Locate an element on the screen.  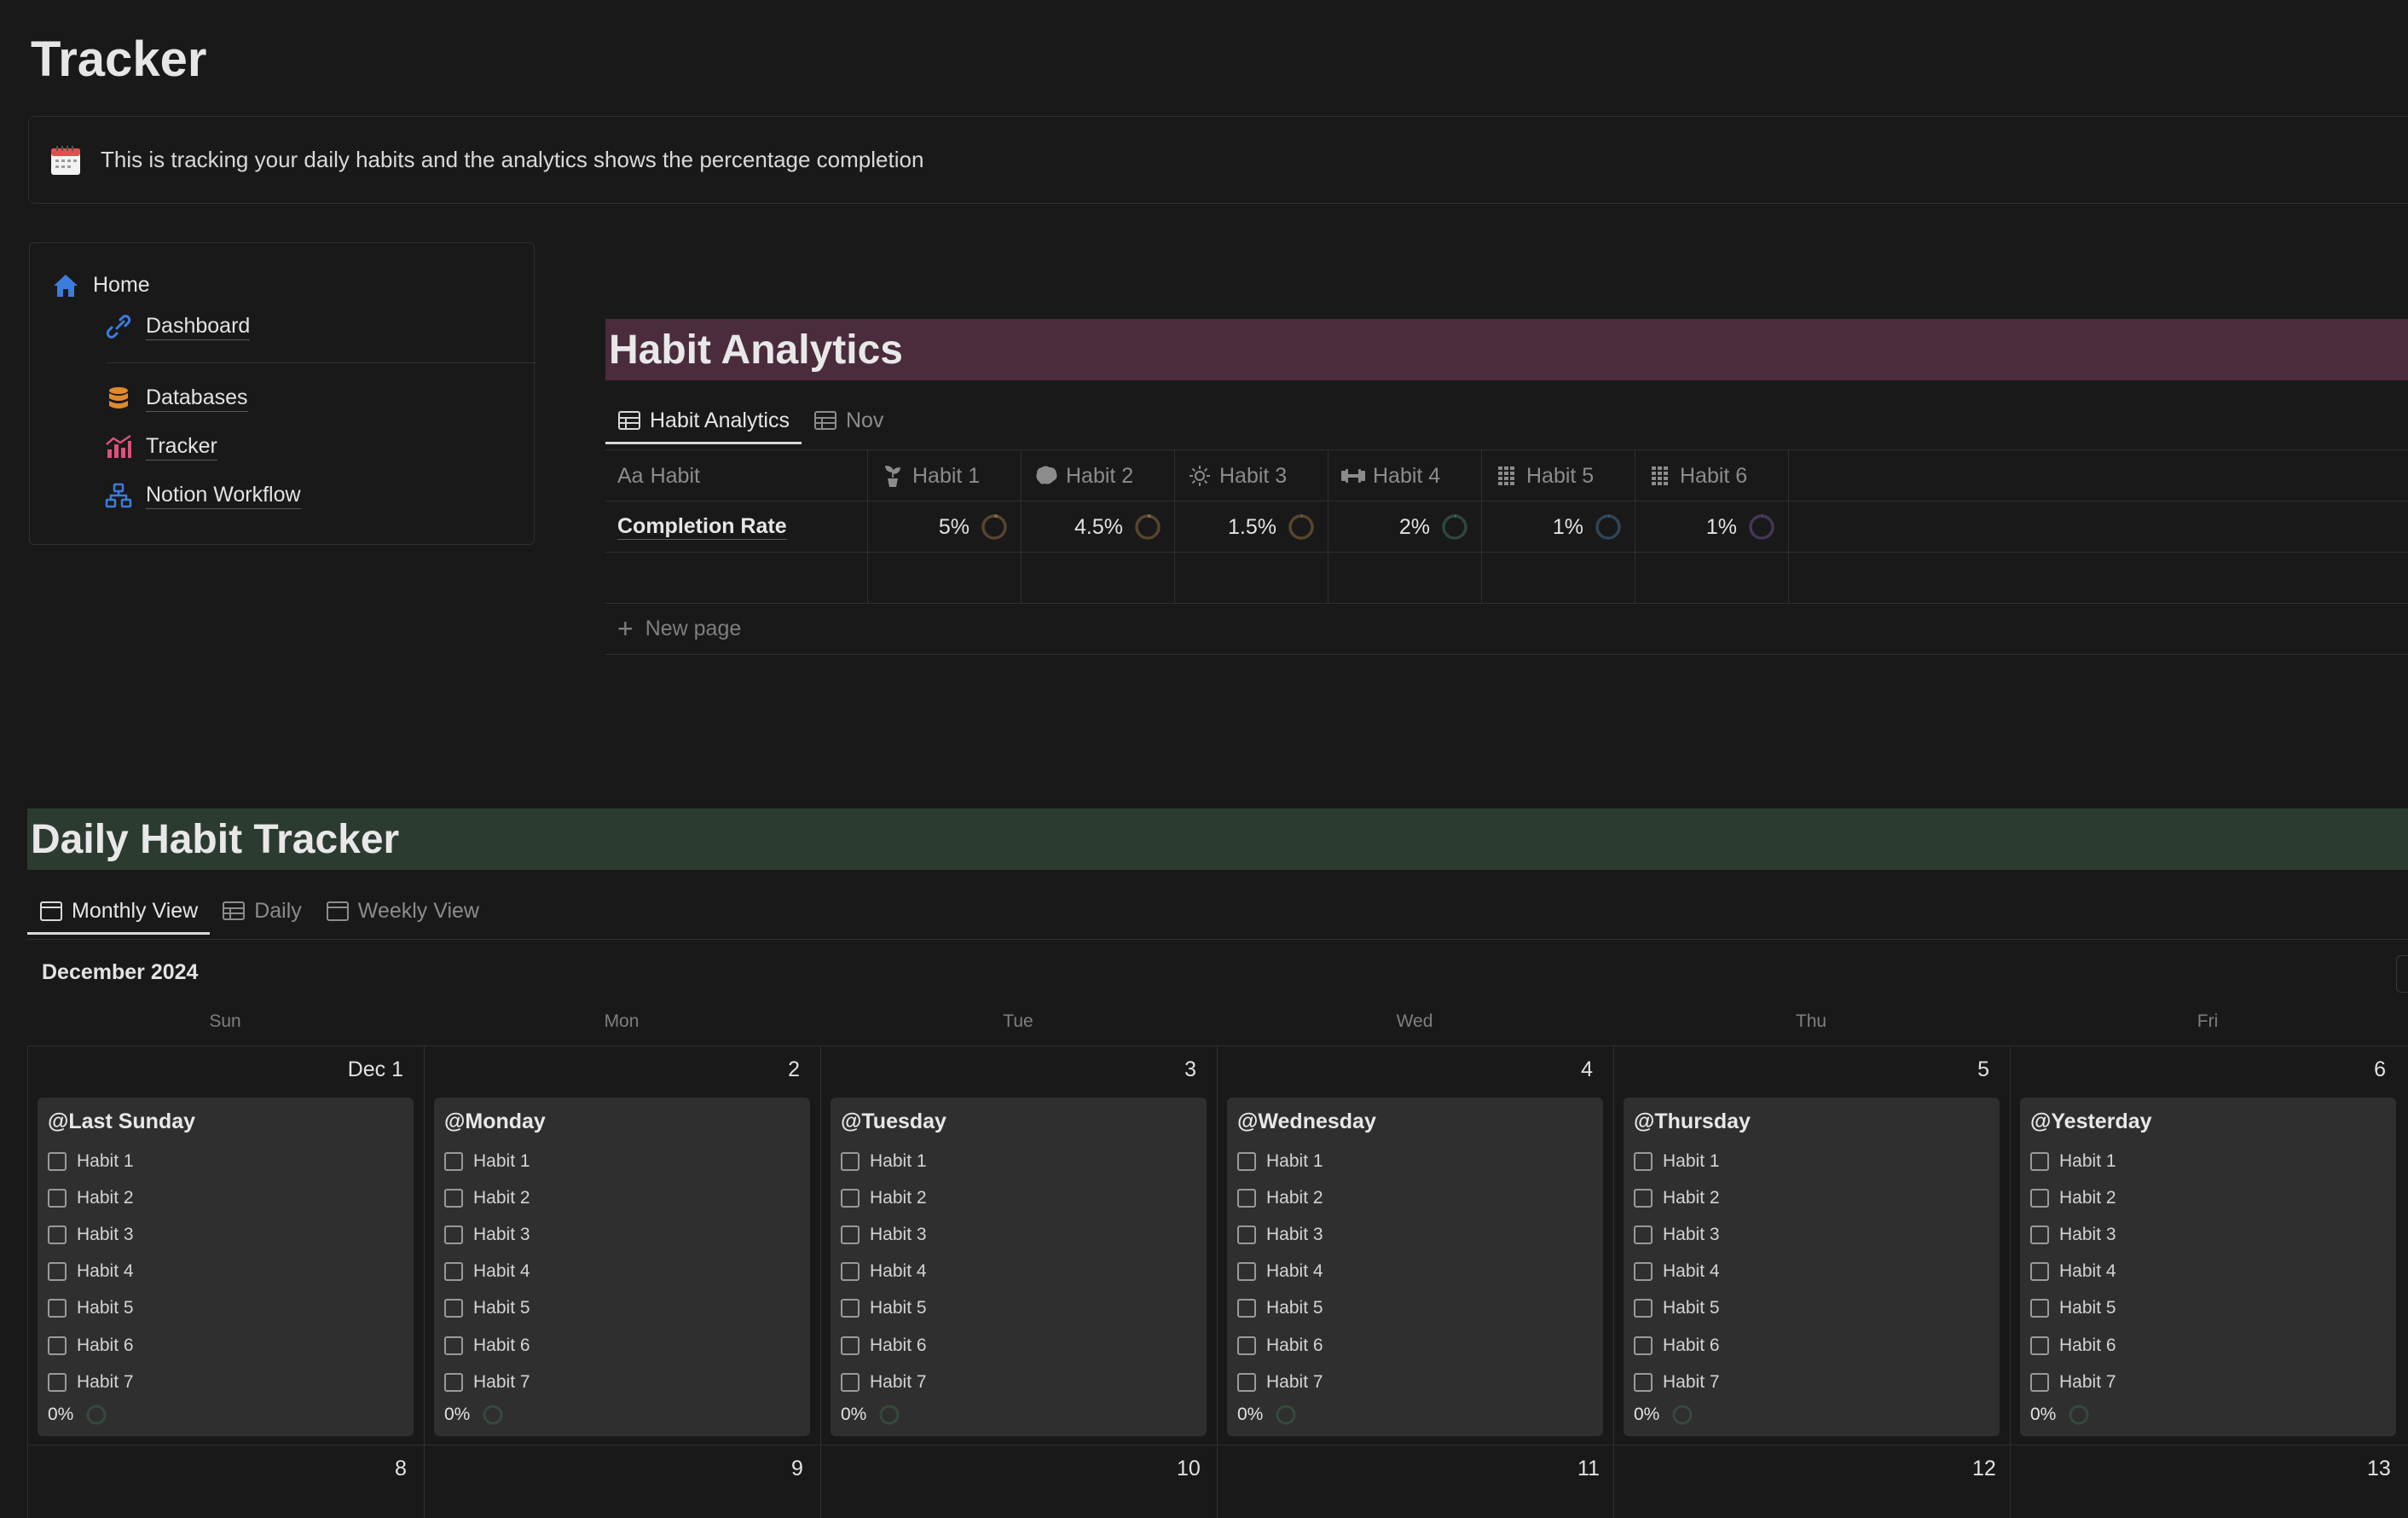
column-header-habit: Aa Habit is located at coordinates (736, 476).